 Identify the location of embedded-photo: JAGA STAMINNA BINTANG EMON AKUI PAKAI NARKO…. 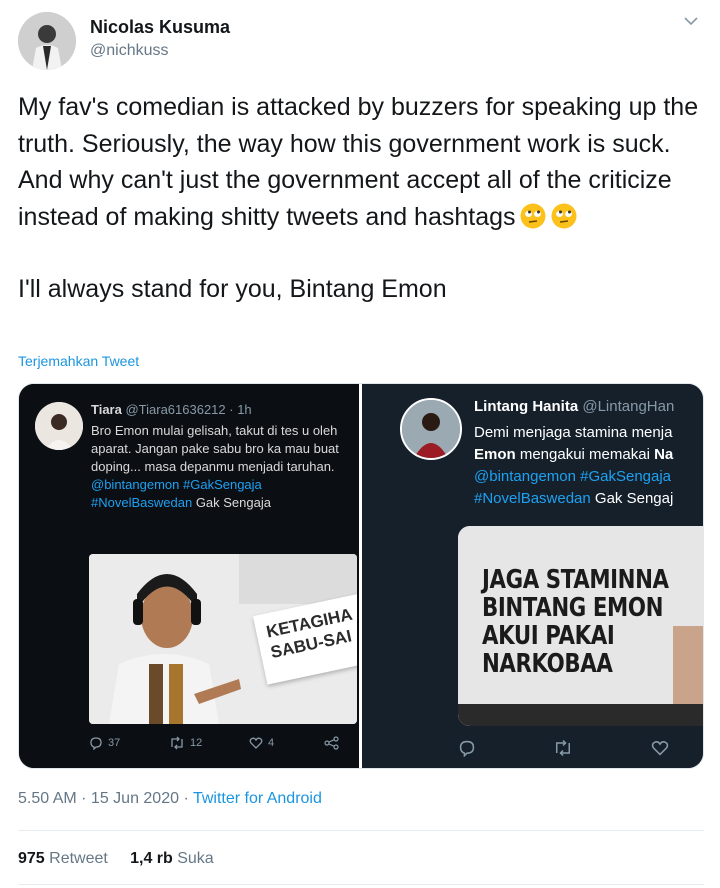
(580, 626).